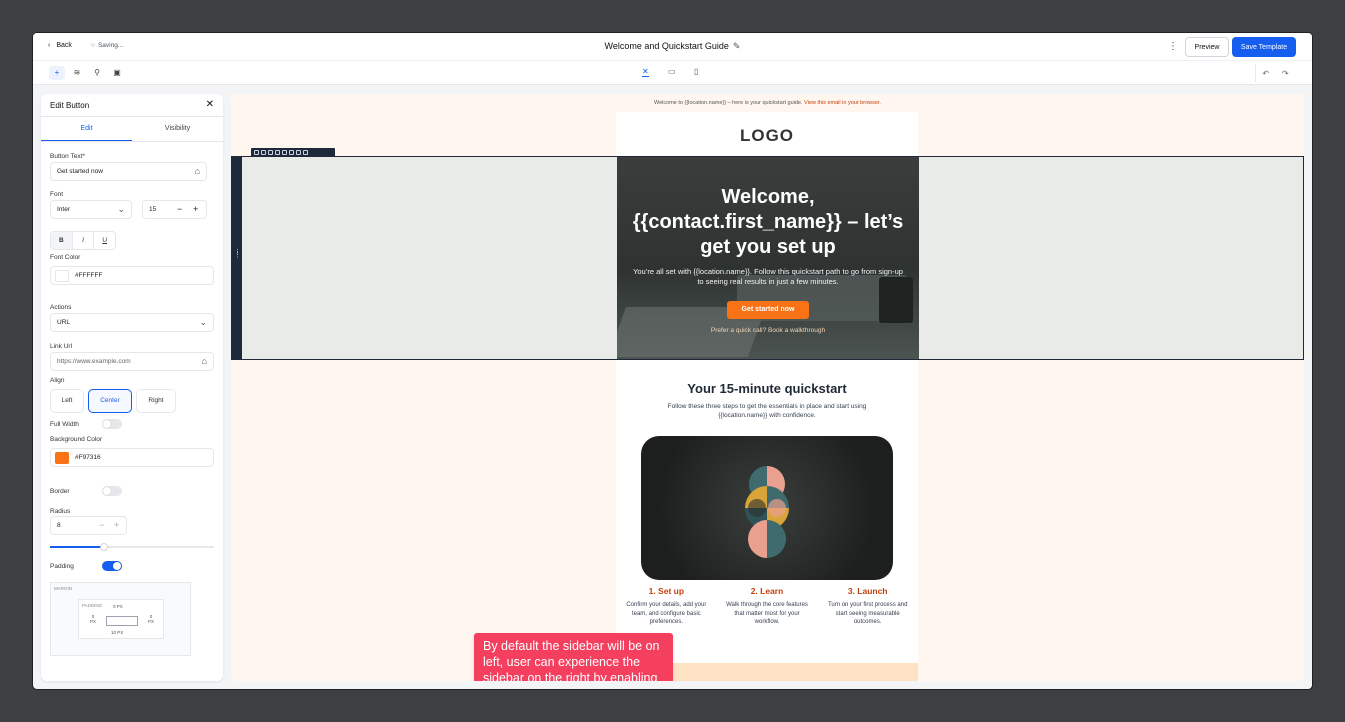  I want to click on link-url-label: Link Url, so click(61, 346).